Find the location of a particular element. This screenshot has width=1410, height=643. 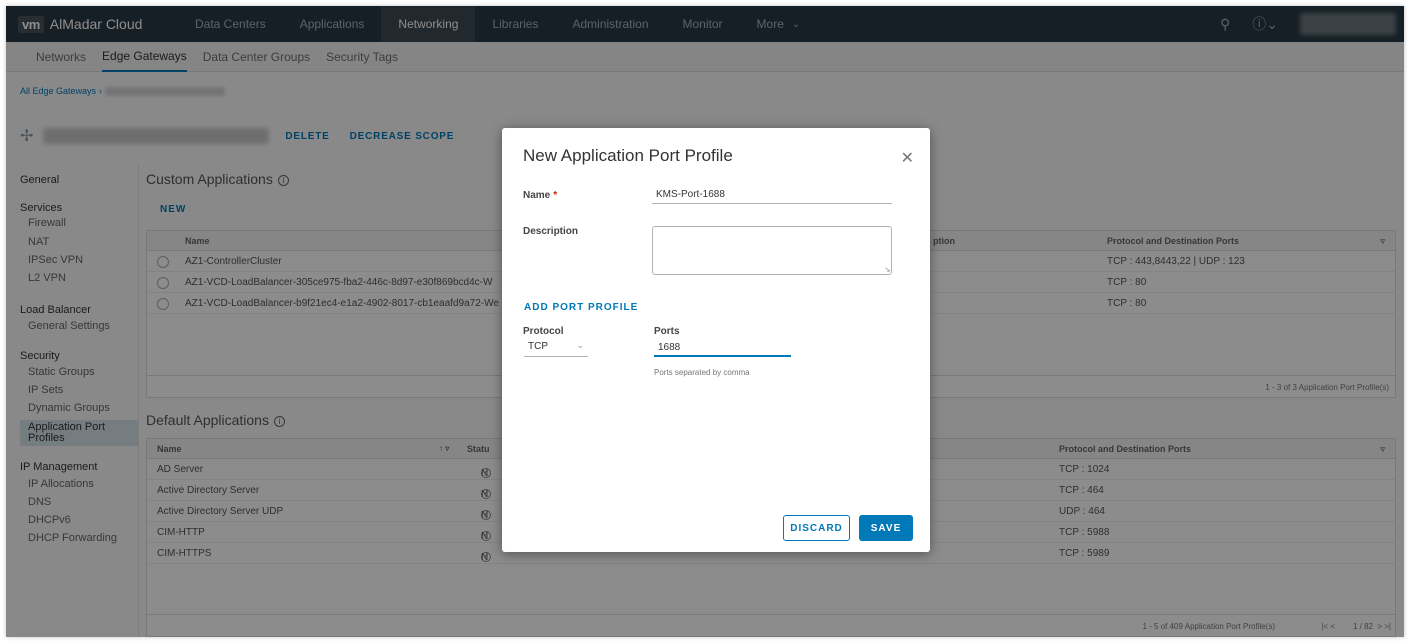

add-port-profile-link: ADD PORT PROFILE is located at coordinates (581, 307).